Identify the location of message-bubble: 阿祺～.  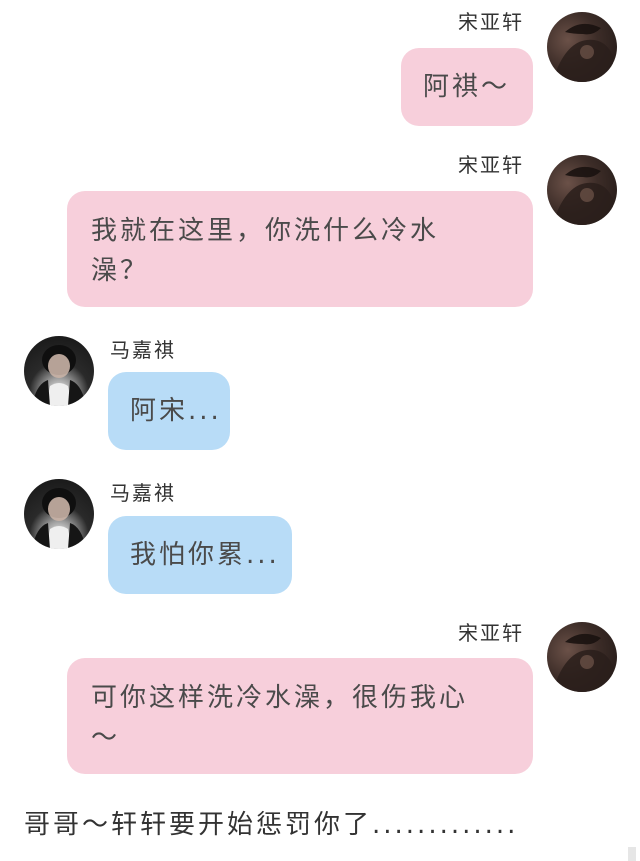
(467, 87).